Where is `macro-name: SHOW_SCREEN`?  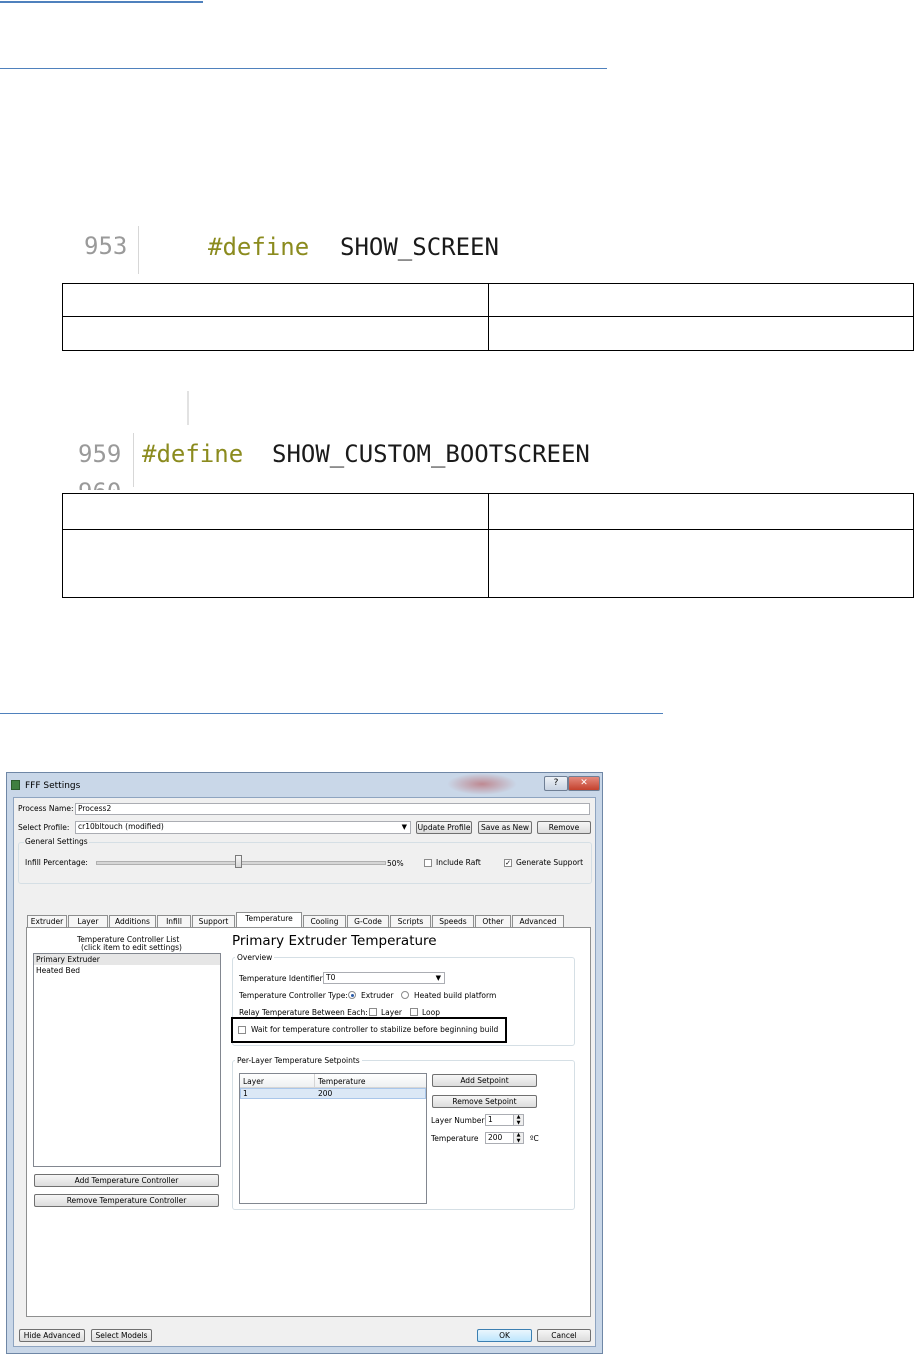
macro-name: SHOW_SCREEN is located at coordinates (419, 247).